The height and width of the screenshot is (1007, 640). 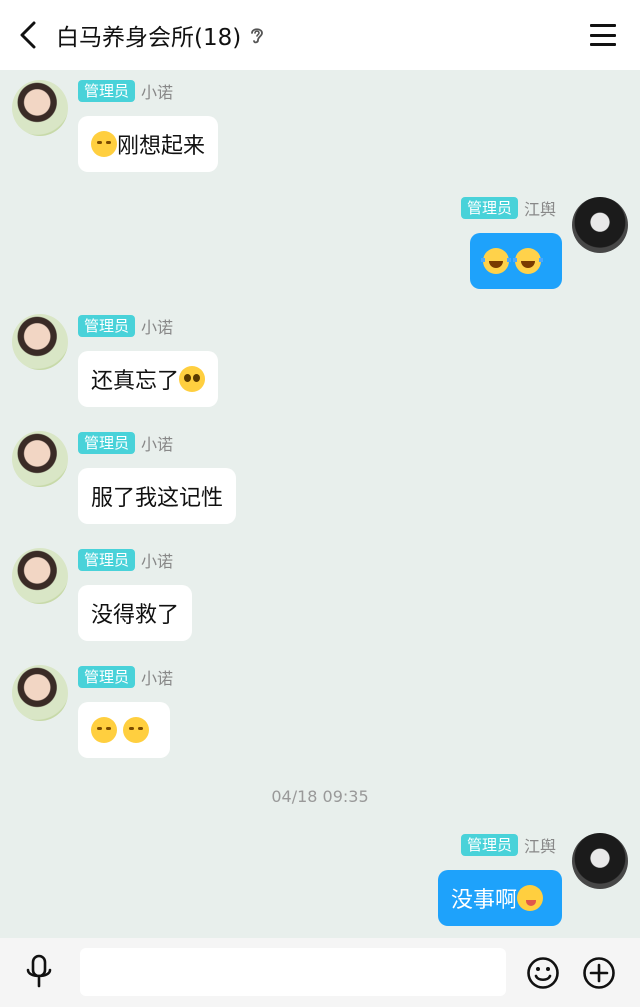 I want to click on microphone-icon, so click(x=39, y=971).